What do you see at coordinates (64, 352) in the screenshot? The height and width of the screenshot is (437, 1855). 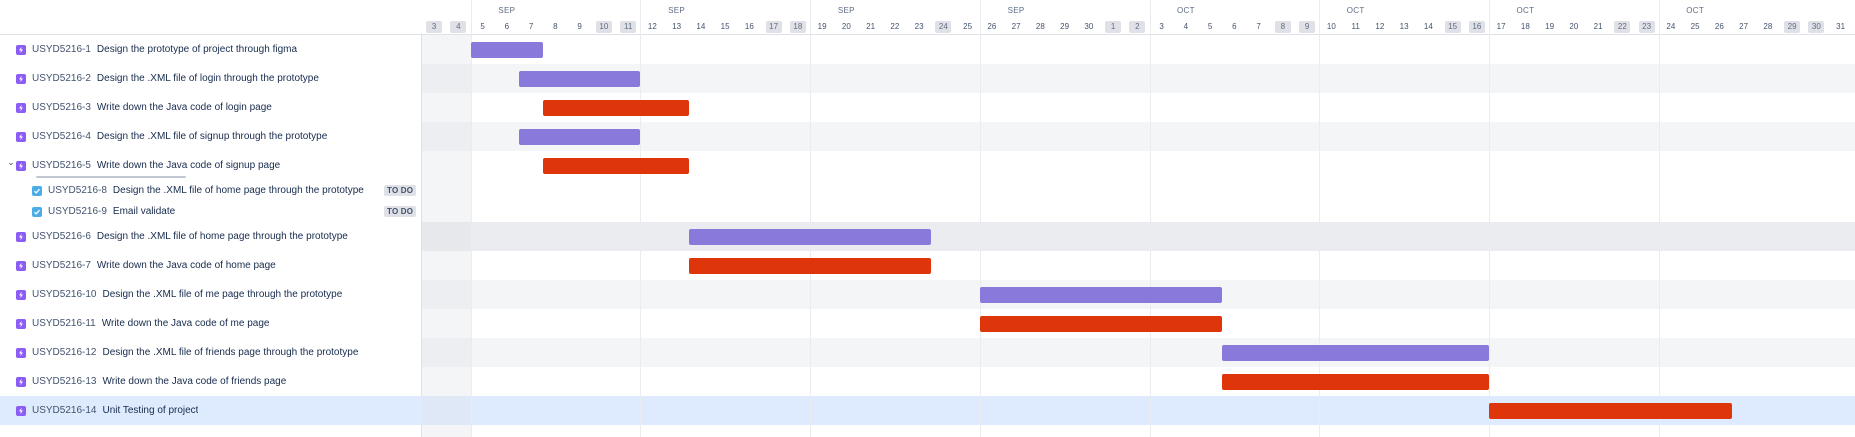 I see `issue-key: USYD5216-12` at bounding box center [64, 352].